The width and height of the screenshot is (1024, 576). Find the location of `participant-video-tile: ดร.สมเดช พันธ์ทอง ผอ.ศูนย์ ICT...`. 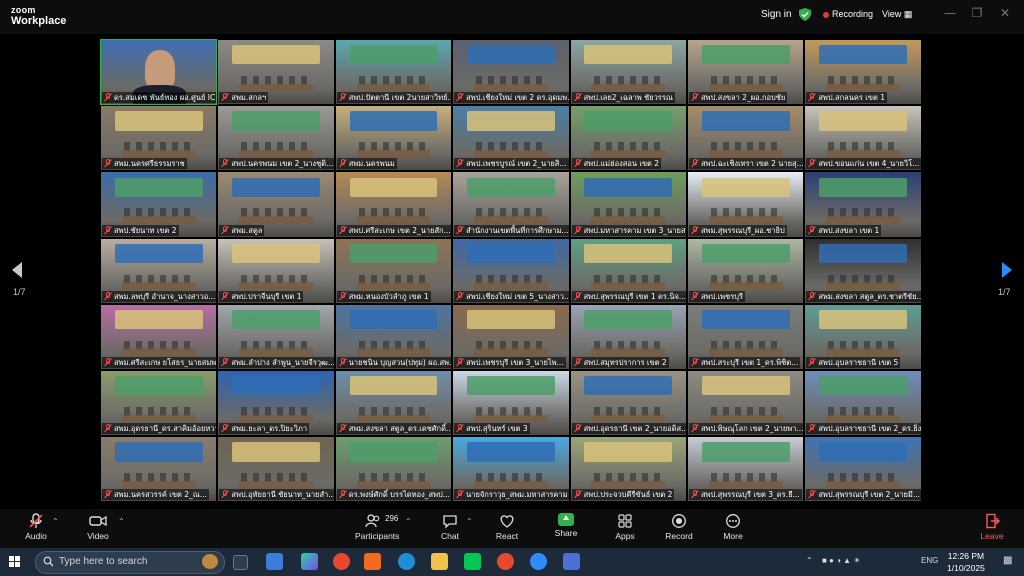

participant-video-tile: ดร.สมเดช พันธ์ทอง ผอ.ศูนย์ ICT... is located at coordinates (158, 72).